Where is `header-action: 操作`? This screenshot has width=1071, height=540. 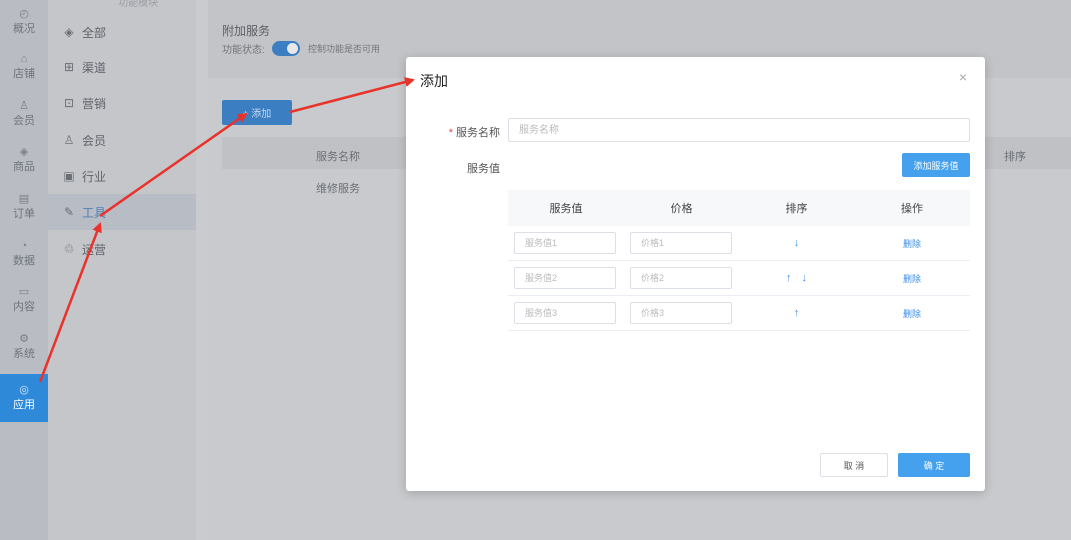 header-action: 操作 is located at coordinates (912, 209).